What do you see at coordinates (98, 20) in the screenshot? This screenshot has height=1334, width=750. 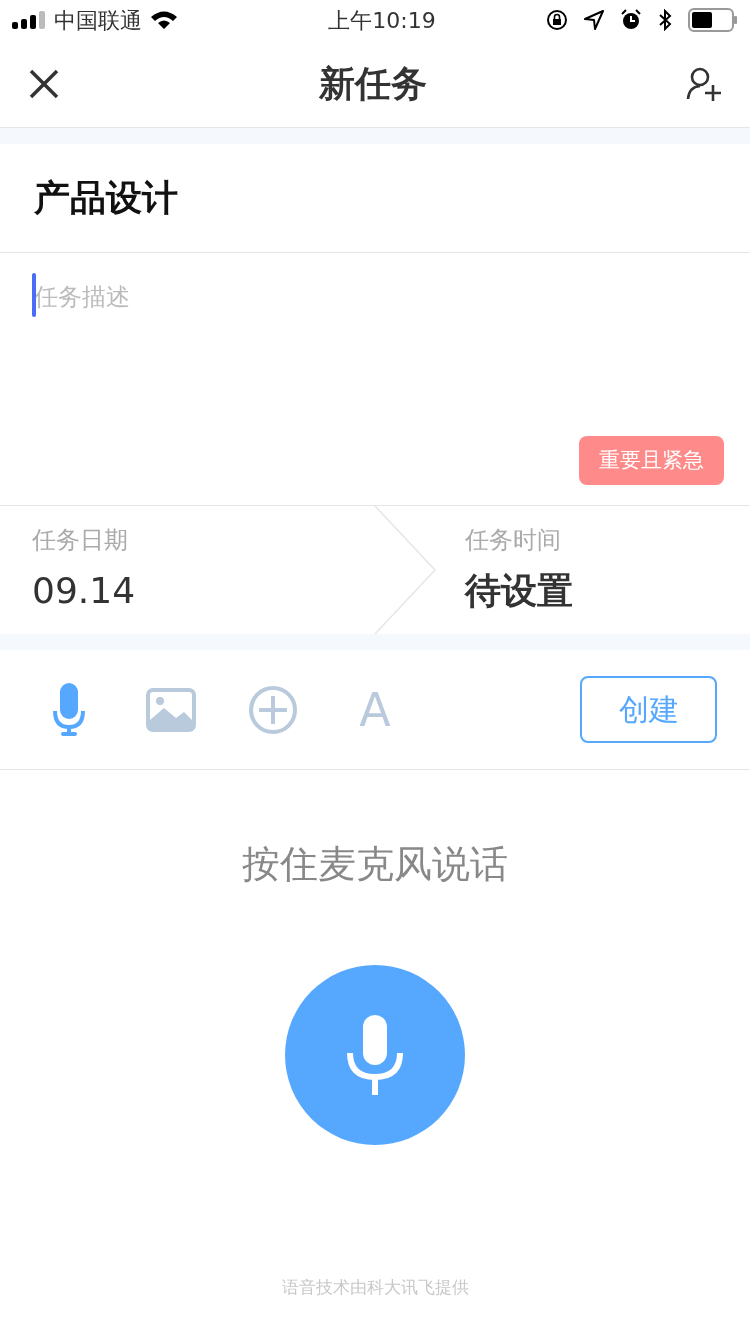 I see `carrier-name: 中国联通` at bounding box center [98, 20].